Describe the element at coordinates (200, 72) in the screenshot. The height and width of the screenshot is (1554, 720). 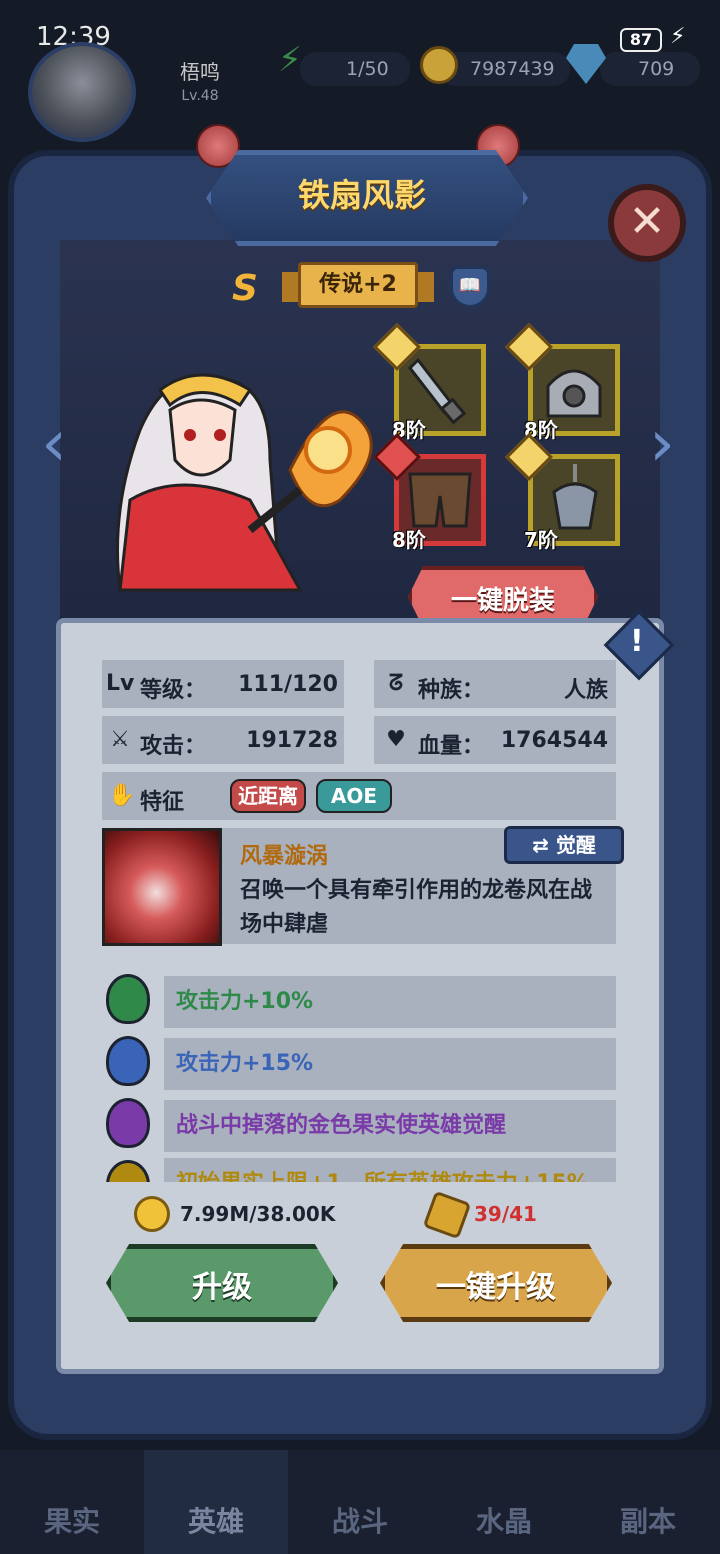
I see `player-name: 梧鸣` at that location.